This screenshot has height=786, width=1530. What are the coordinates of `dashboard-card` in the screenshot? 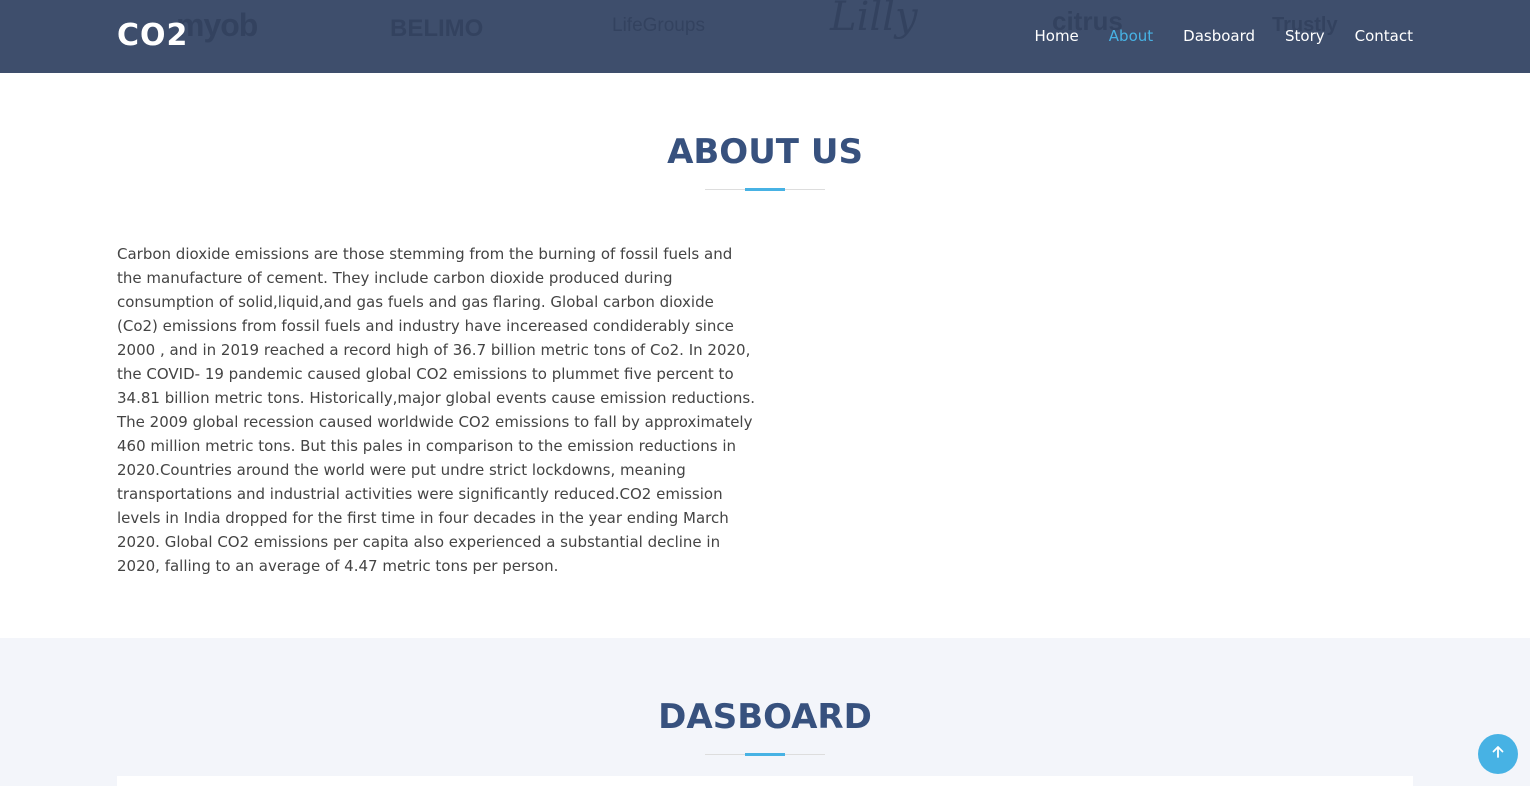 It's located at (765, 781).